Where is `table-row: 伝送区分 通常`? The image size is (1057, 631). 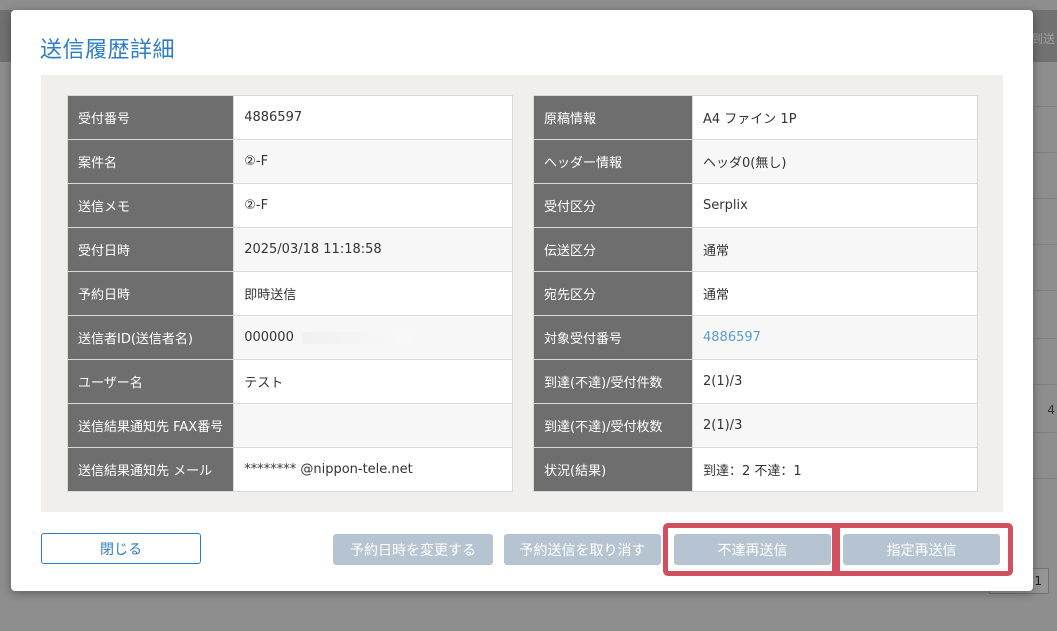
table-row: 伝送区分 通常 is located at coordinates (755, 249).